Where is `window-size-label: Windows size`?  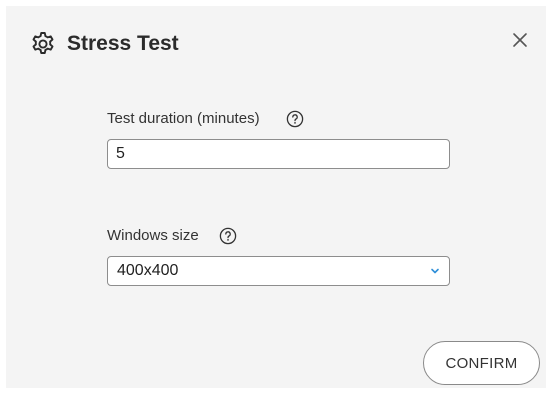 window-size-label: Windows size is located at coordinates (153, 235).